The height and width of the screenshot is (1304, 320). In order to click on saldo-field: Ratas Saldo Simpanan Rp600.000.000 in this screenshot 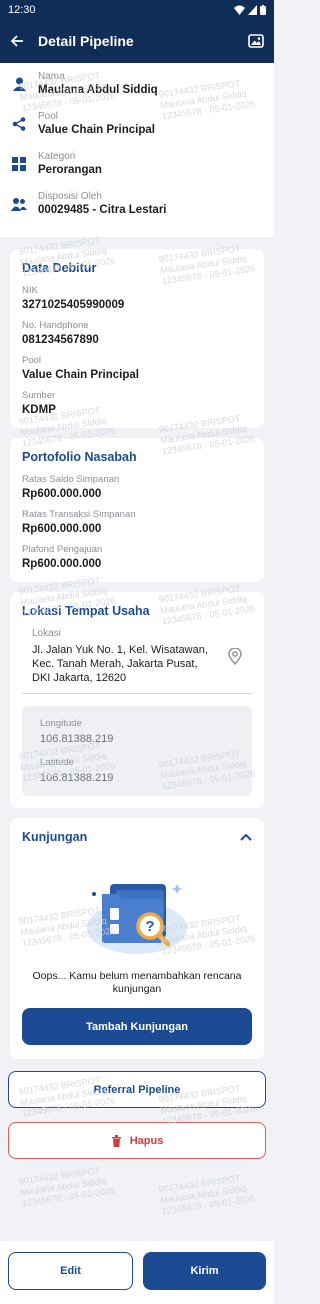, I will do `click(137, 487)`.